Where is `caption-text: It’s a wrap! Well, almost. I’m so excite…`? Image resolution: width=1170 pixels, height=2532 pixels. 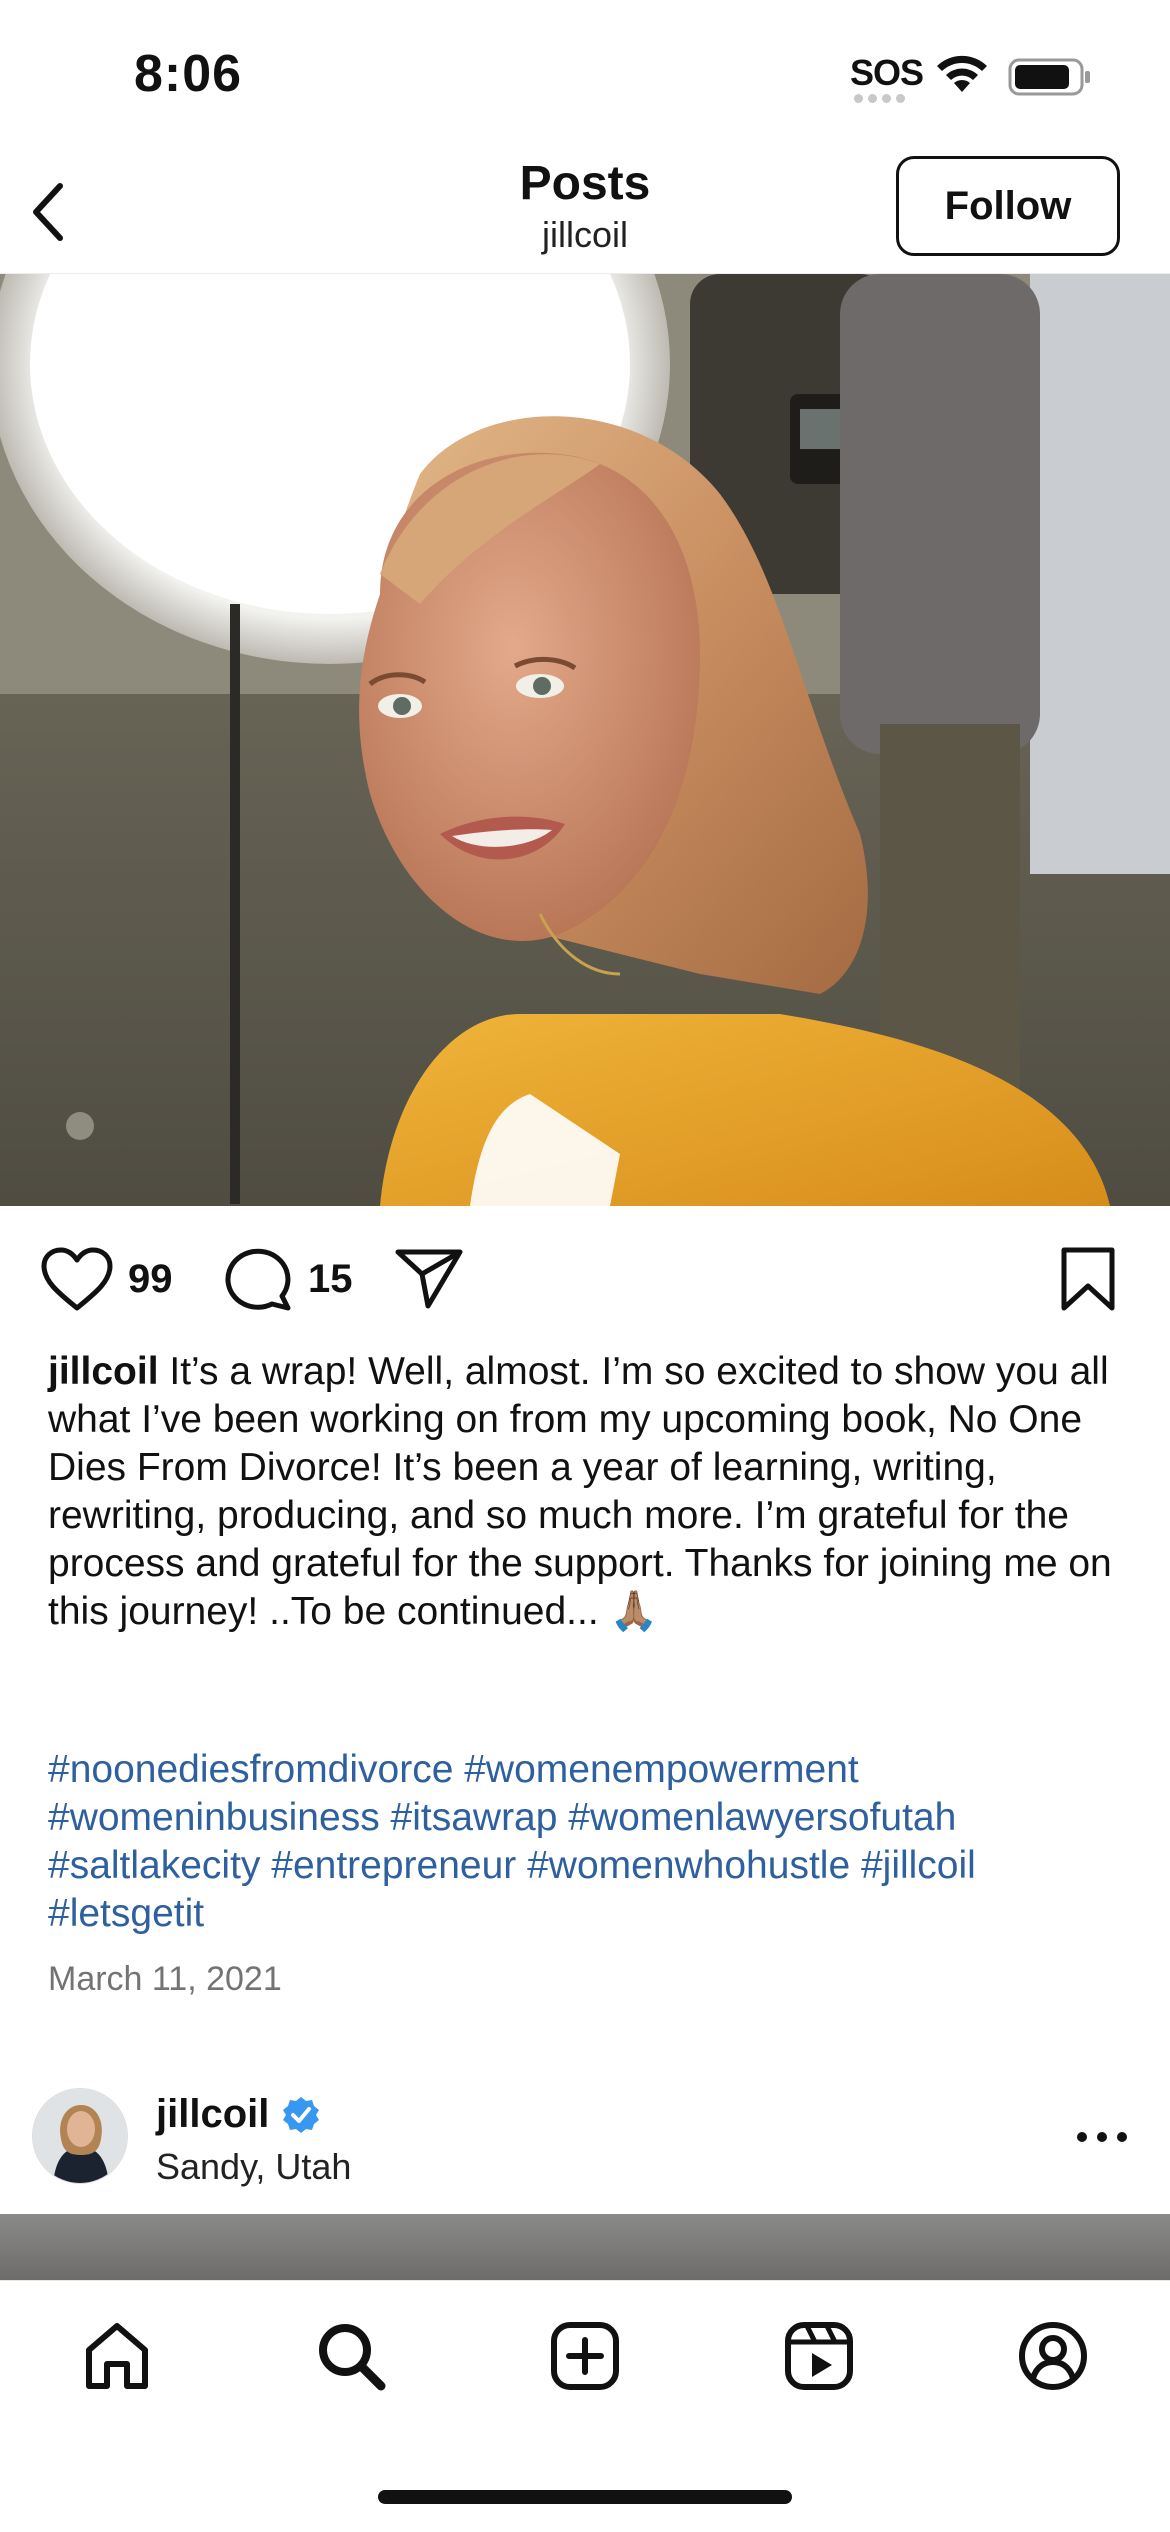 caption-text: It’s a wrap! Well, almost. I’m so excite… is located at coordinates (580, 1491).